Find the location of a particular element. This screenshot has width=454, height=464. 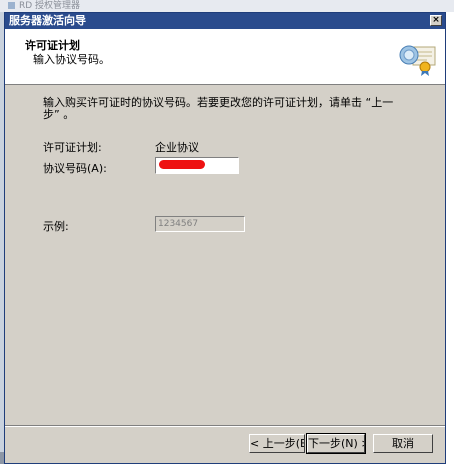

license-plan-label: 许可证计划: is located at coordinates (72, 147).